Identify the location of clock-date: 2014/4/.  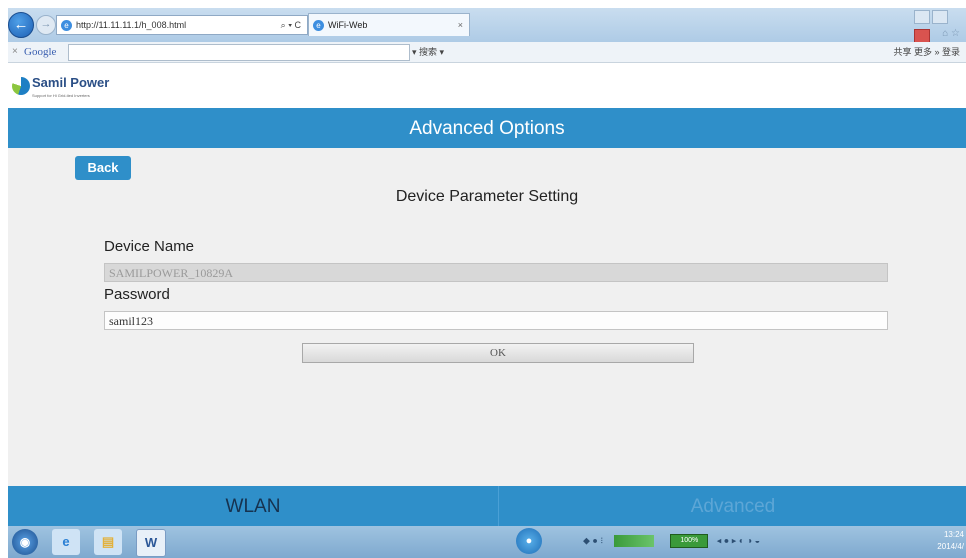
(950, 546).